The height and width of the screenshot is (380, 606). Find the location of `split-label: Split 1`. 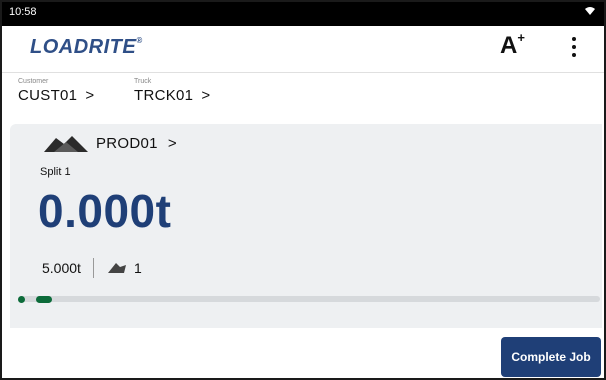

split-label: Split 1 is located at coordinates (55, 172).